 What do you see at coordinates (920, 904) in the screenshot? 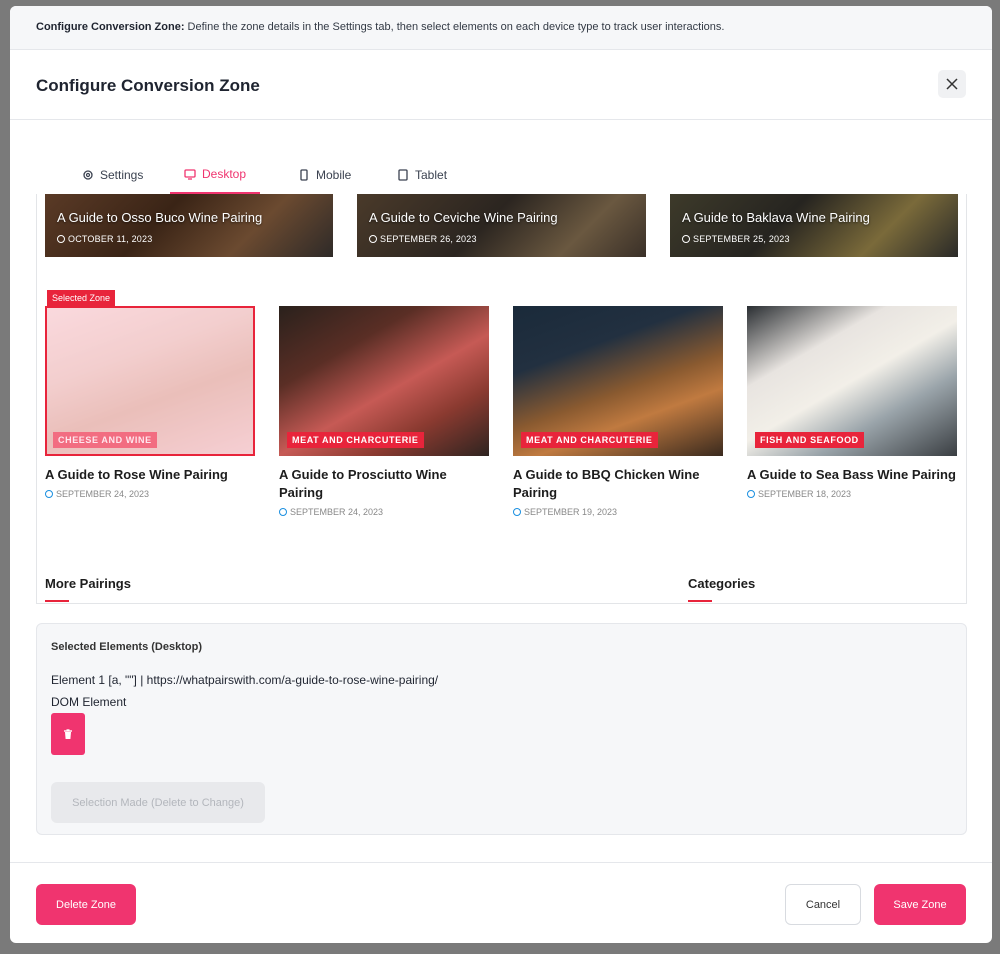
I see `save-zone-button: Save Zone` at bounding box center [920, 904].